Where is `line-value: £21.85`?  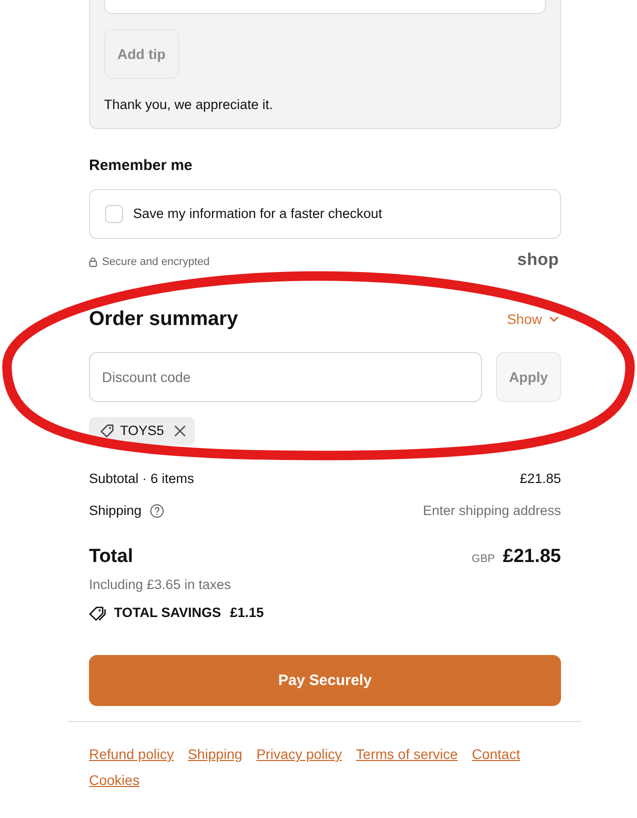
line-value: £21.85 is located at coordinates (540, 479).